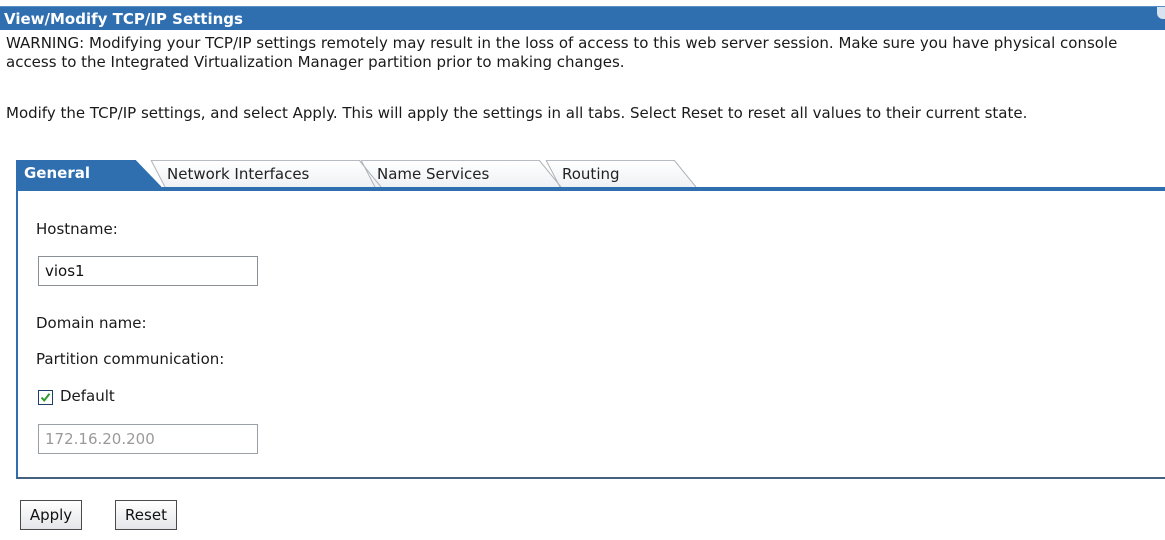 This screenshot has width=1165, height=540. I want to click on tab-label: Name Services, so click(433, 174).